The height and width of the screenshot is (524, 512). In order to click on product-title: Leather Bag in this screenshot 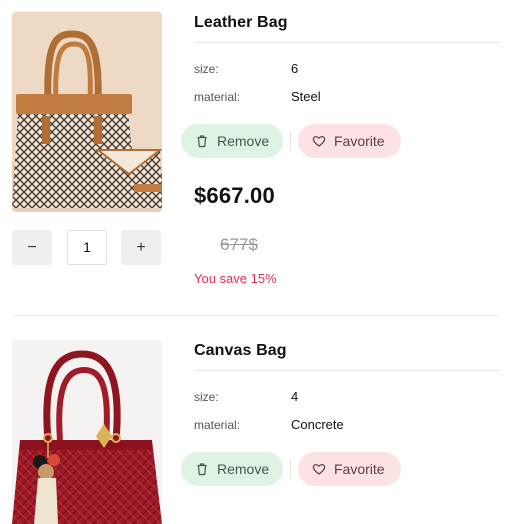, I will do `click(347, 28)`.